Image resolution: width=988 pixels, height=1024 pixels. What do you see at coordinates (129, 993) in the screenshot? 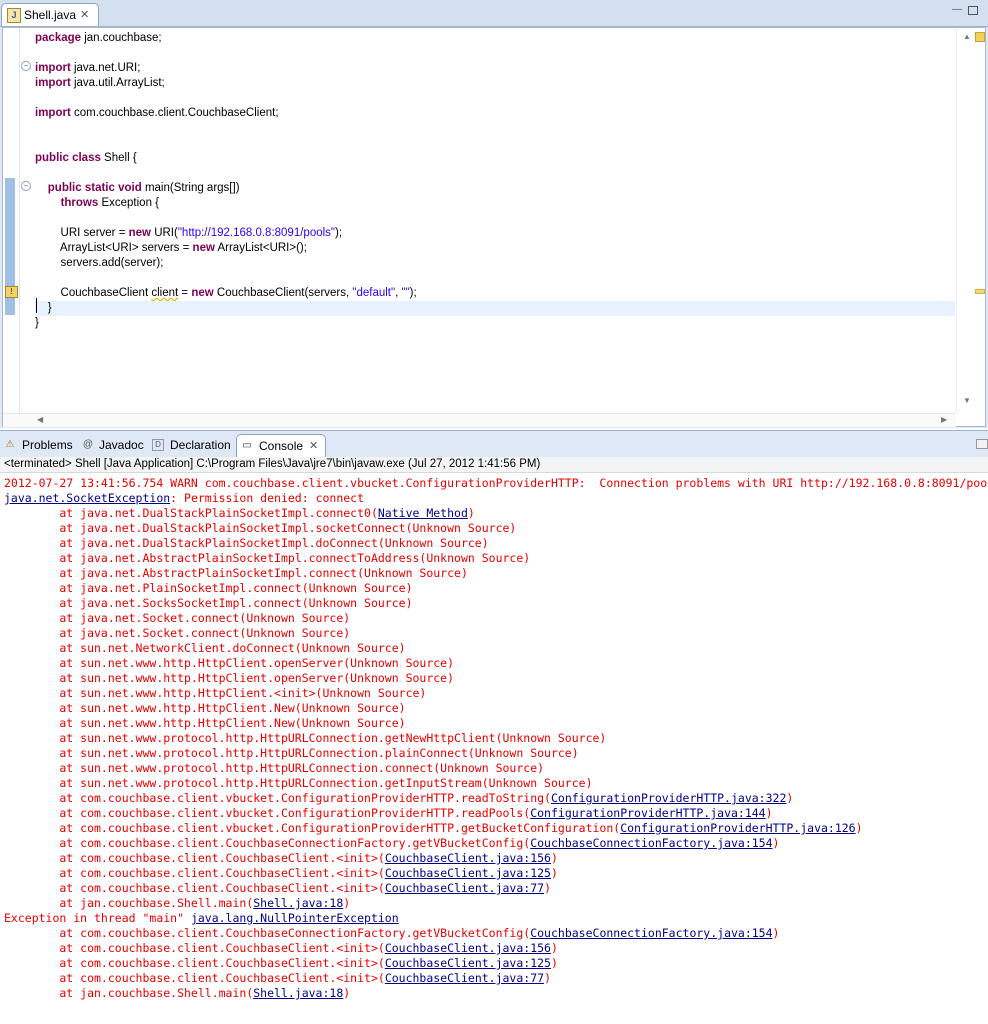
I see `console-text: at jan.couchbase.Shell.main(` at bounding box center [129, 993].